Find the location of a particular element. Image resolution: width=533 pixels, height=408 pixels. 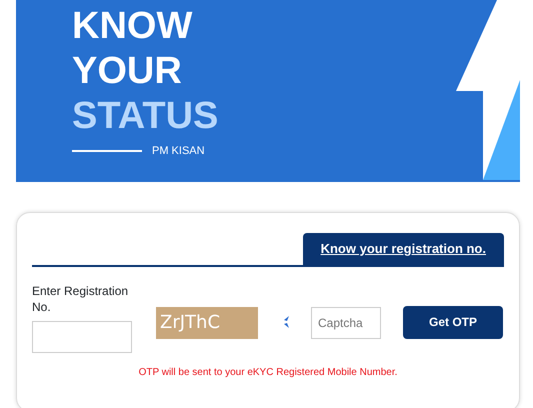

field-label: Enter Registration No. is located at coordinates (81, 298).